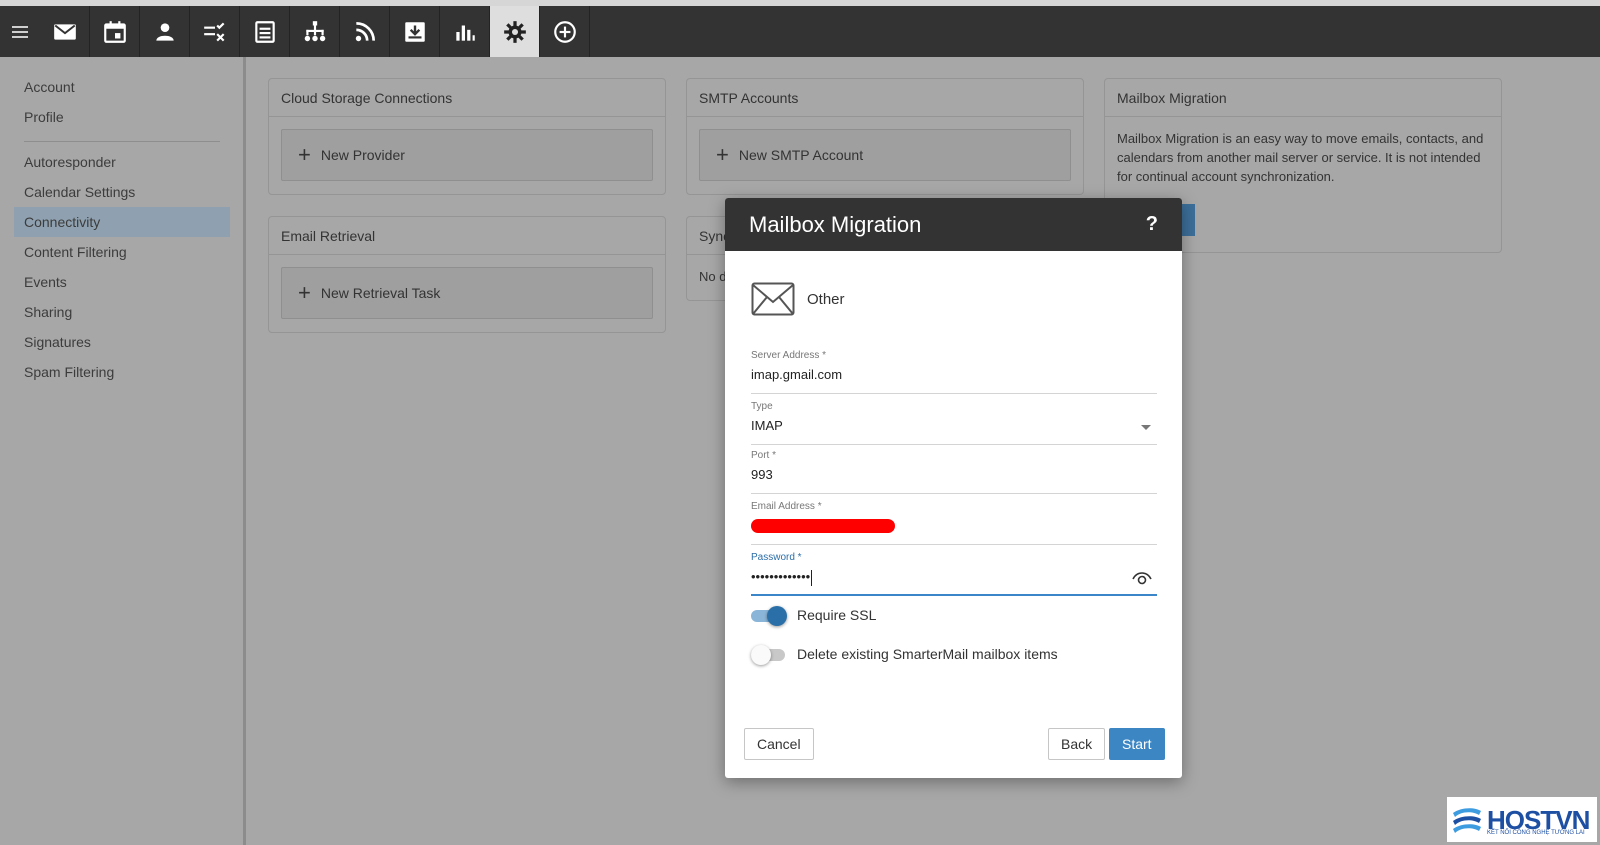  Describe the element at coordinates (380, 292) in the screenshot. I see `new-retrieval-task-label: New Retrieval Task` at that location.